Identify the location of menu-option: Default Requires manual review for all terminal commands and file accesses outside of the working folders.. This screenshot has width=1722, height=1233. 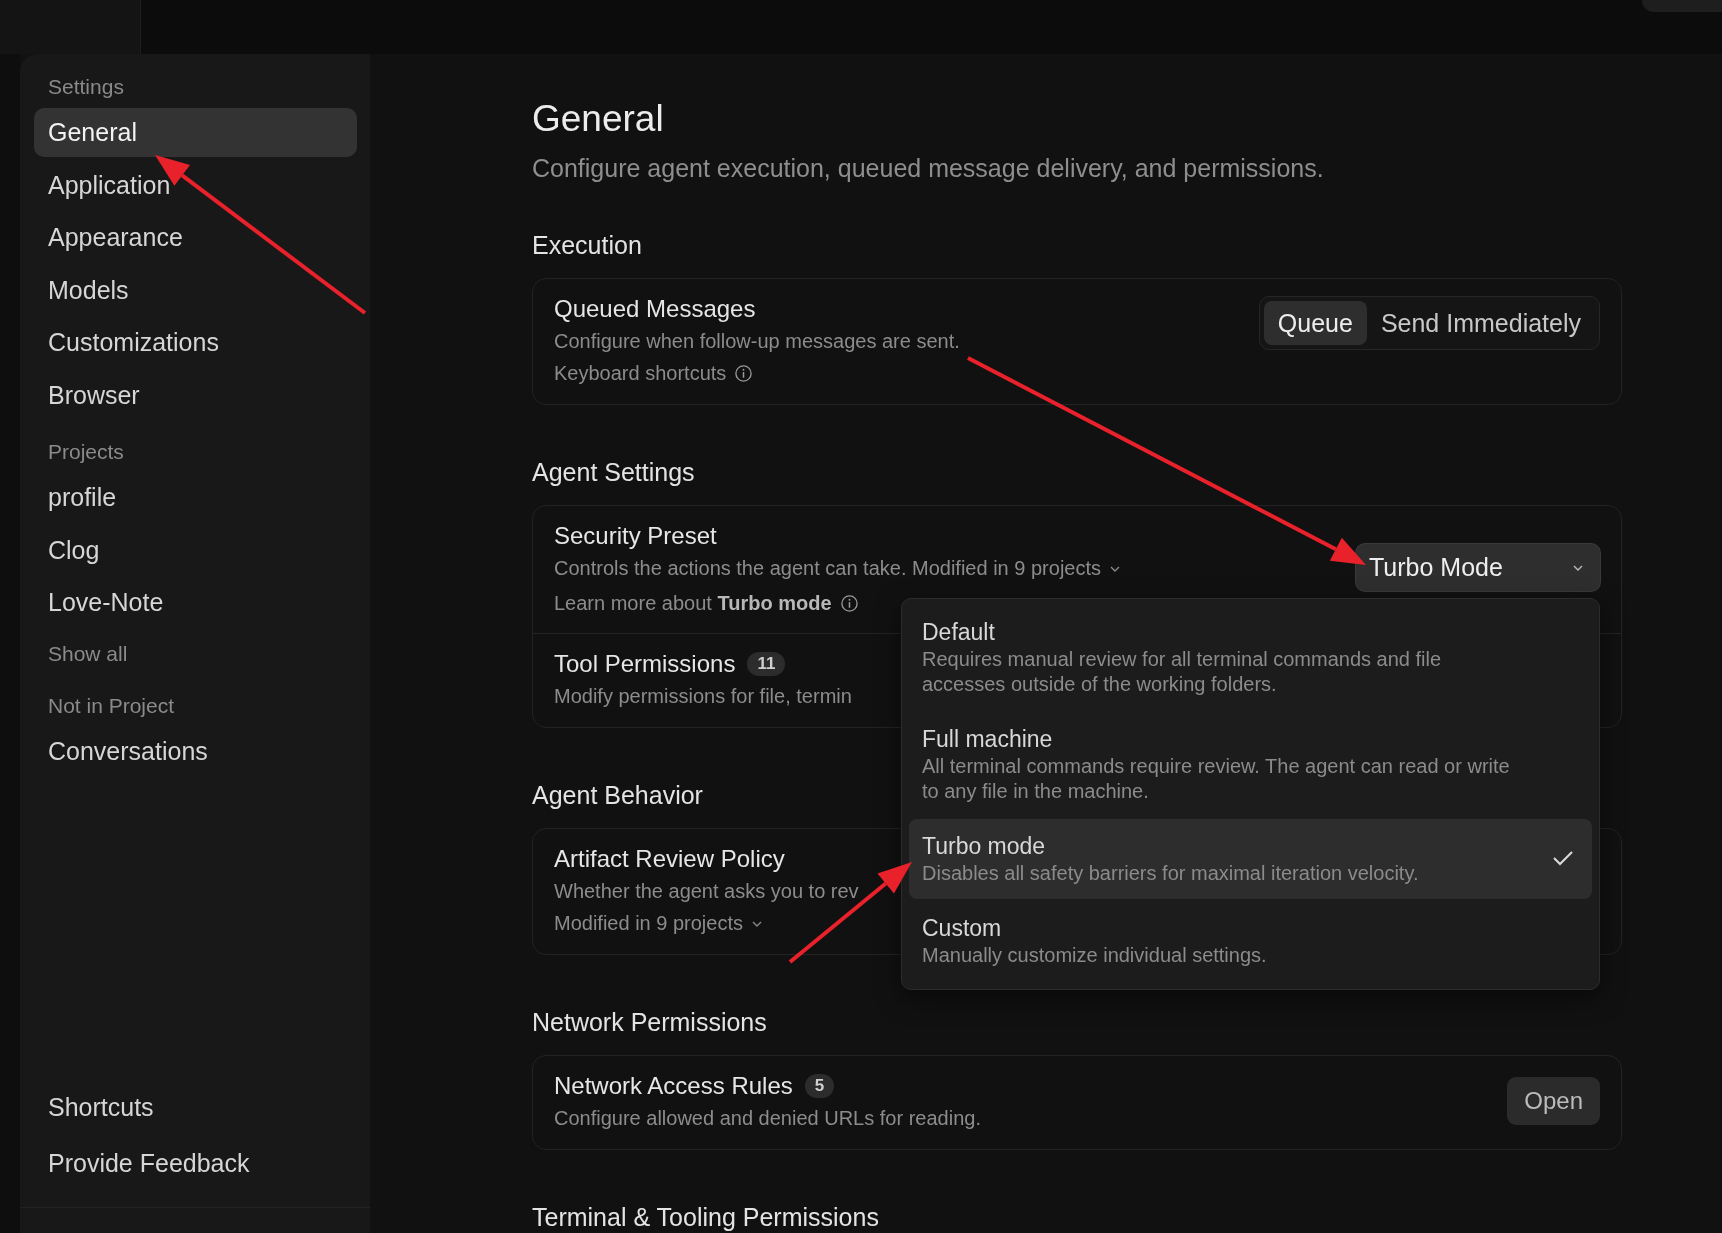
(1250, 657).